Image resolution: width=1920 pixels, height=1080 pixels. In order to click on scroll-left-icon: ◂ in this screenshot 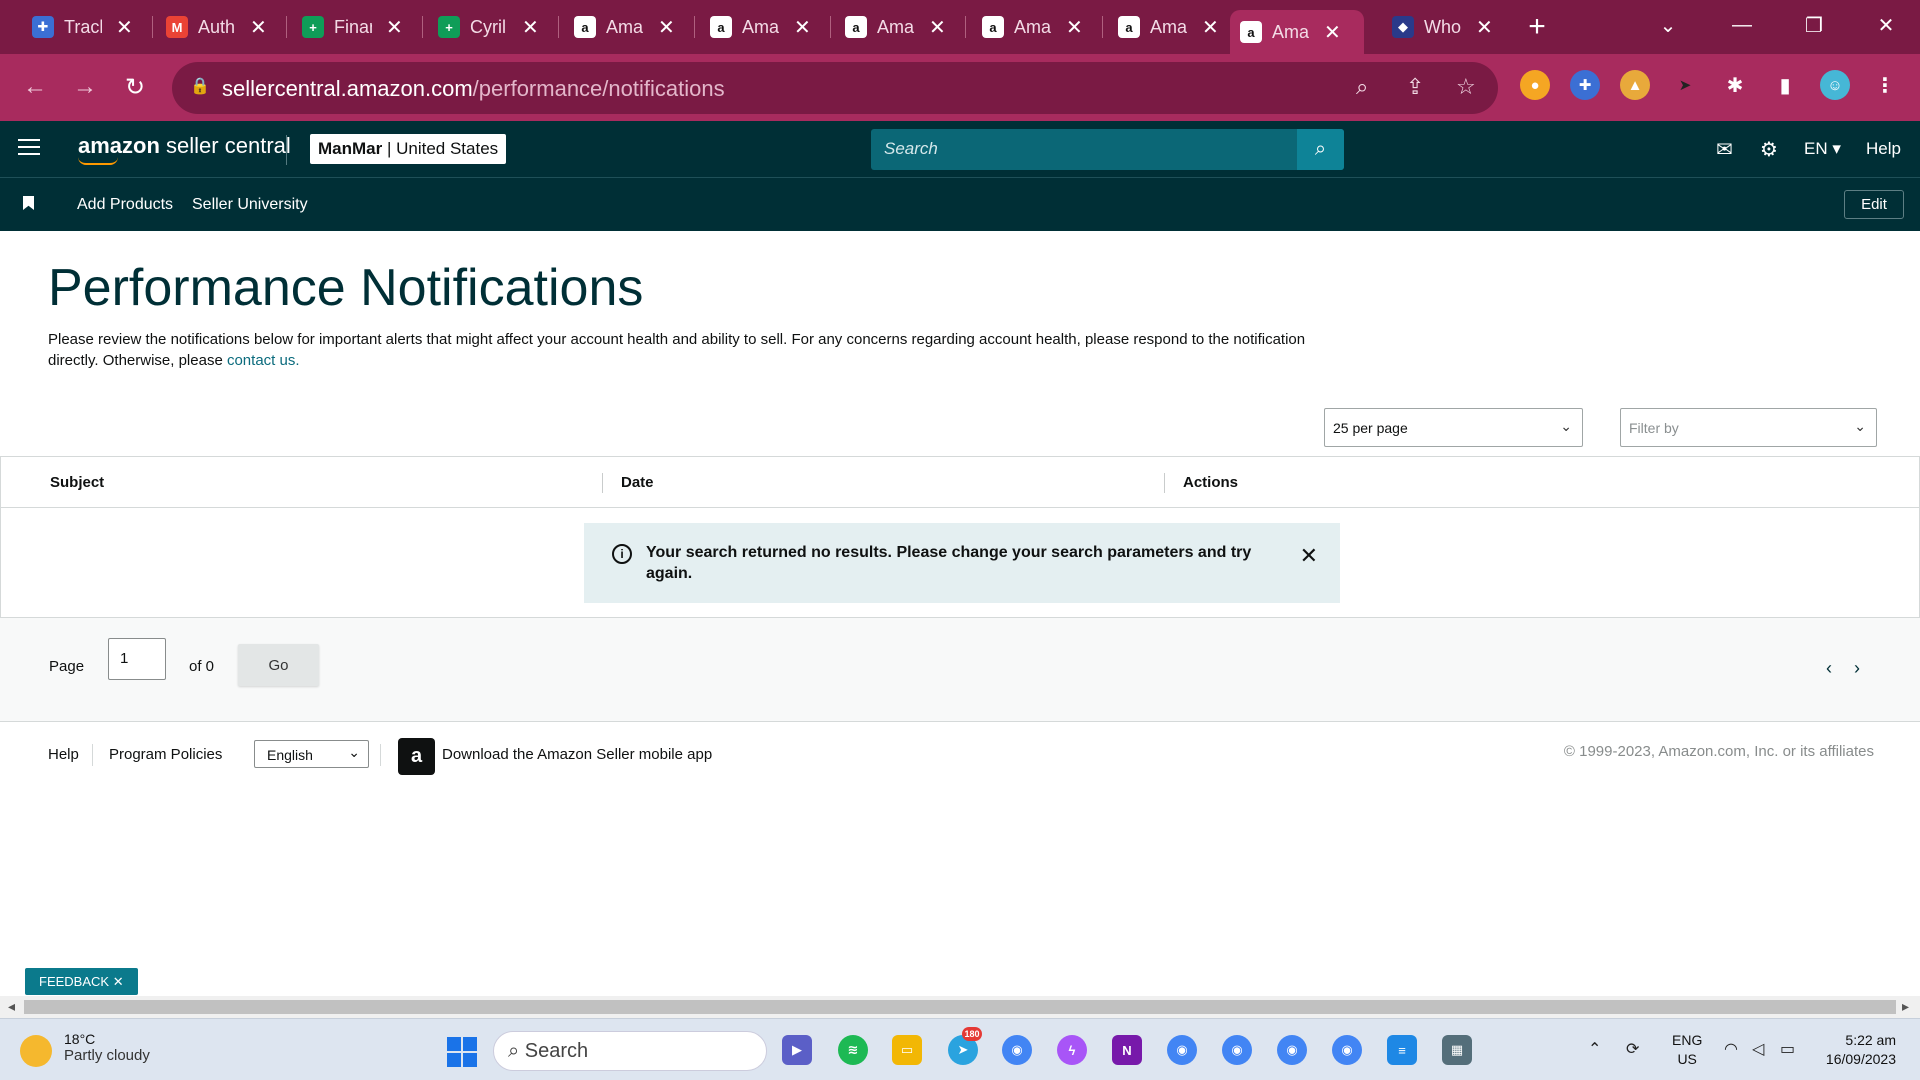, I will do `click(11, 1006)`.